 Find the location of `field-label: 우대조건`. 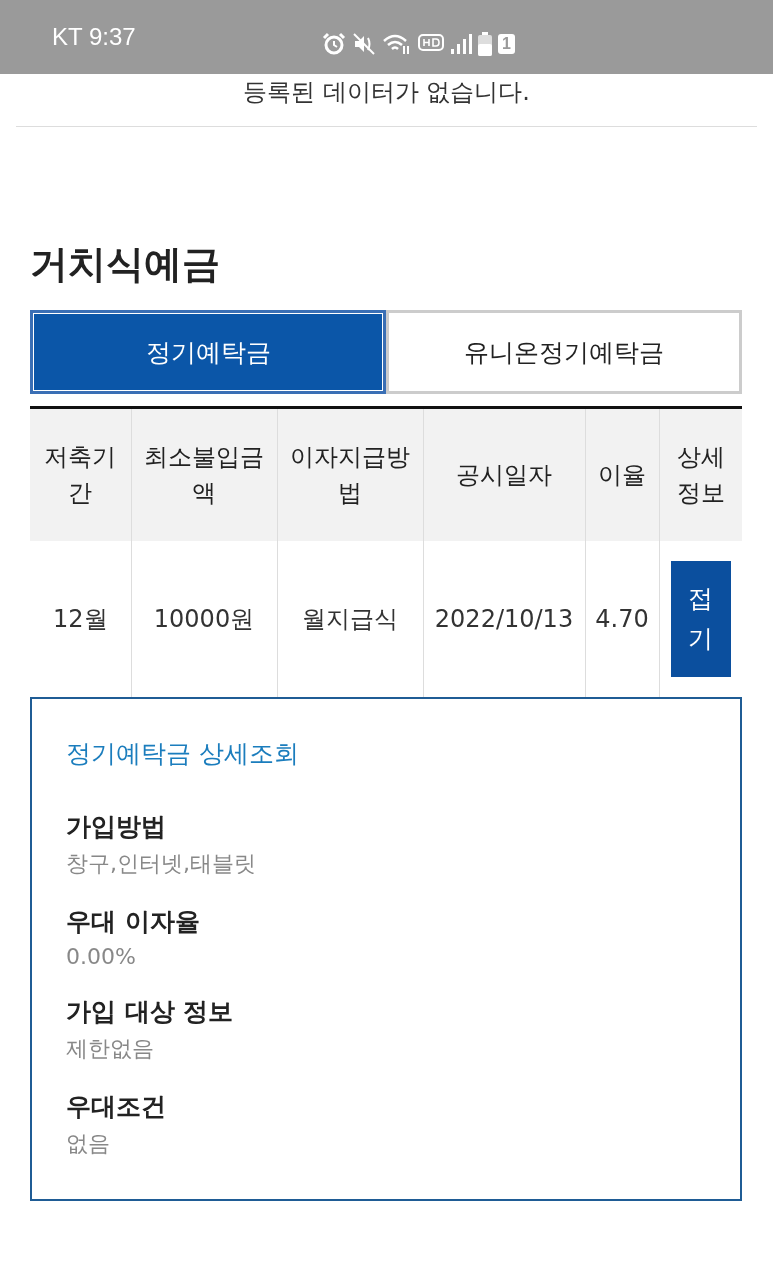

field-label: 우대조건 is located at coordinates (116, 1107).